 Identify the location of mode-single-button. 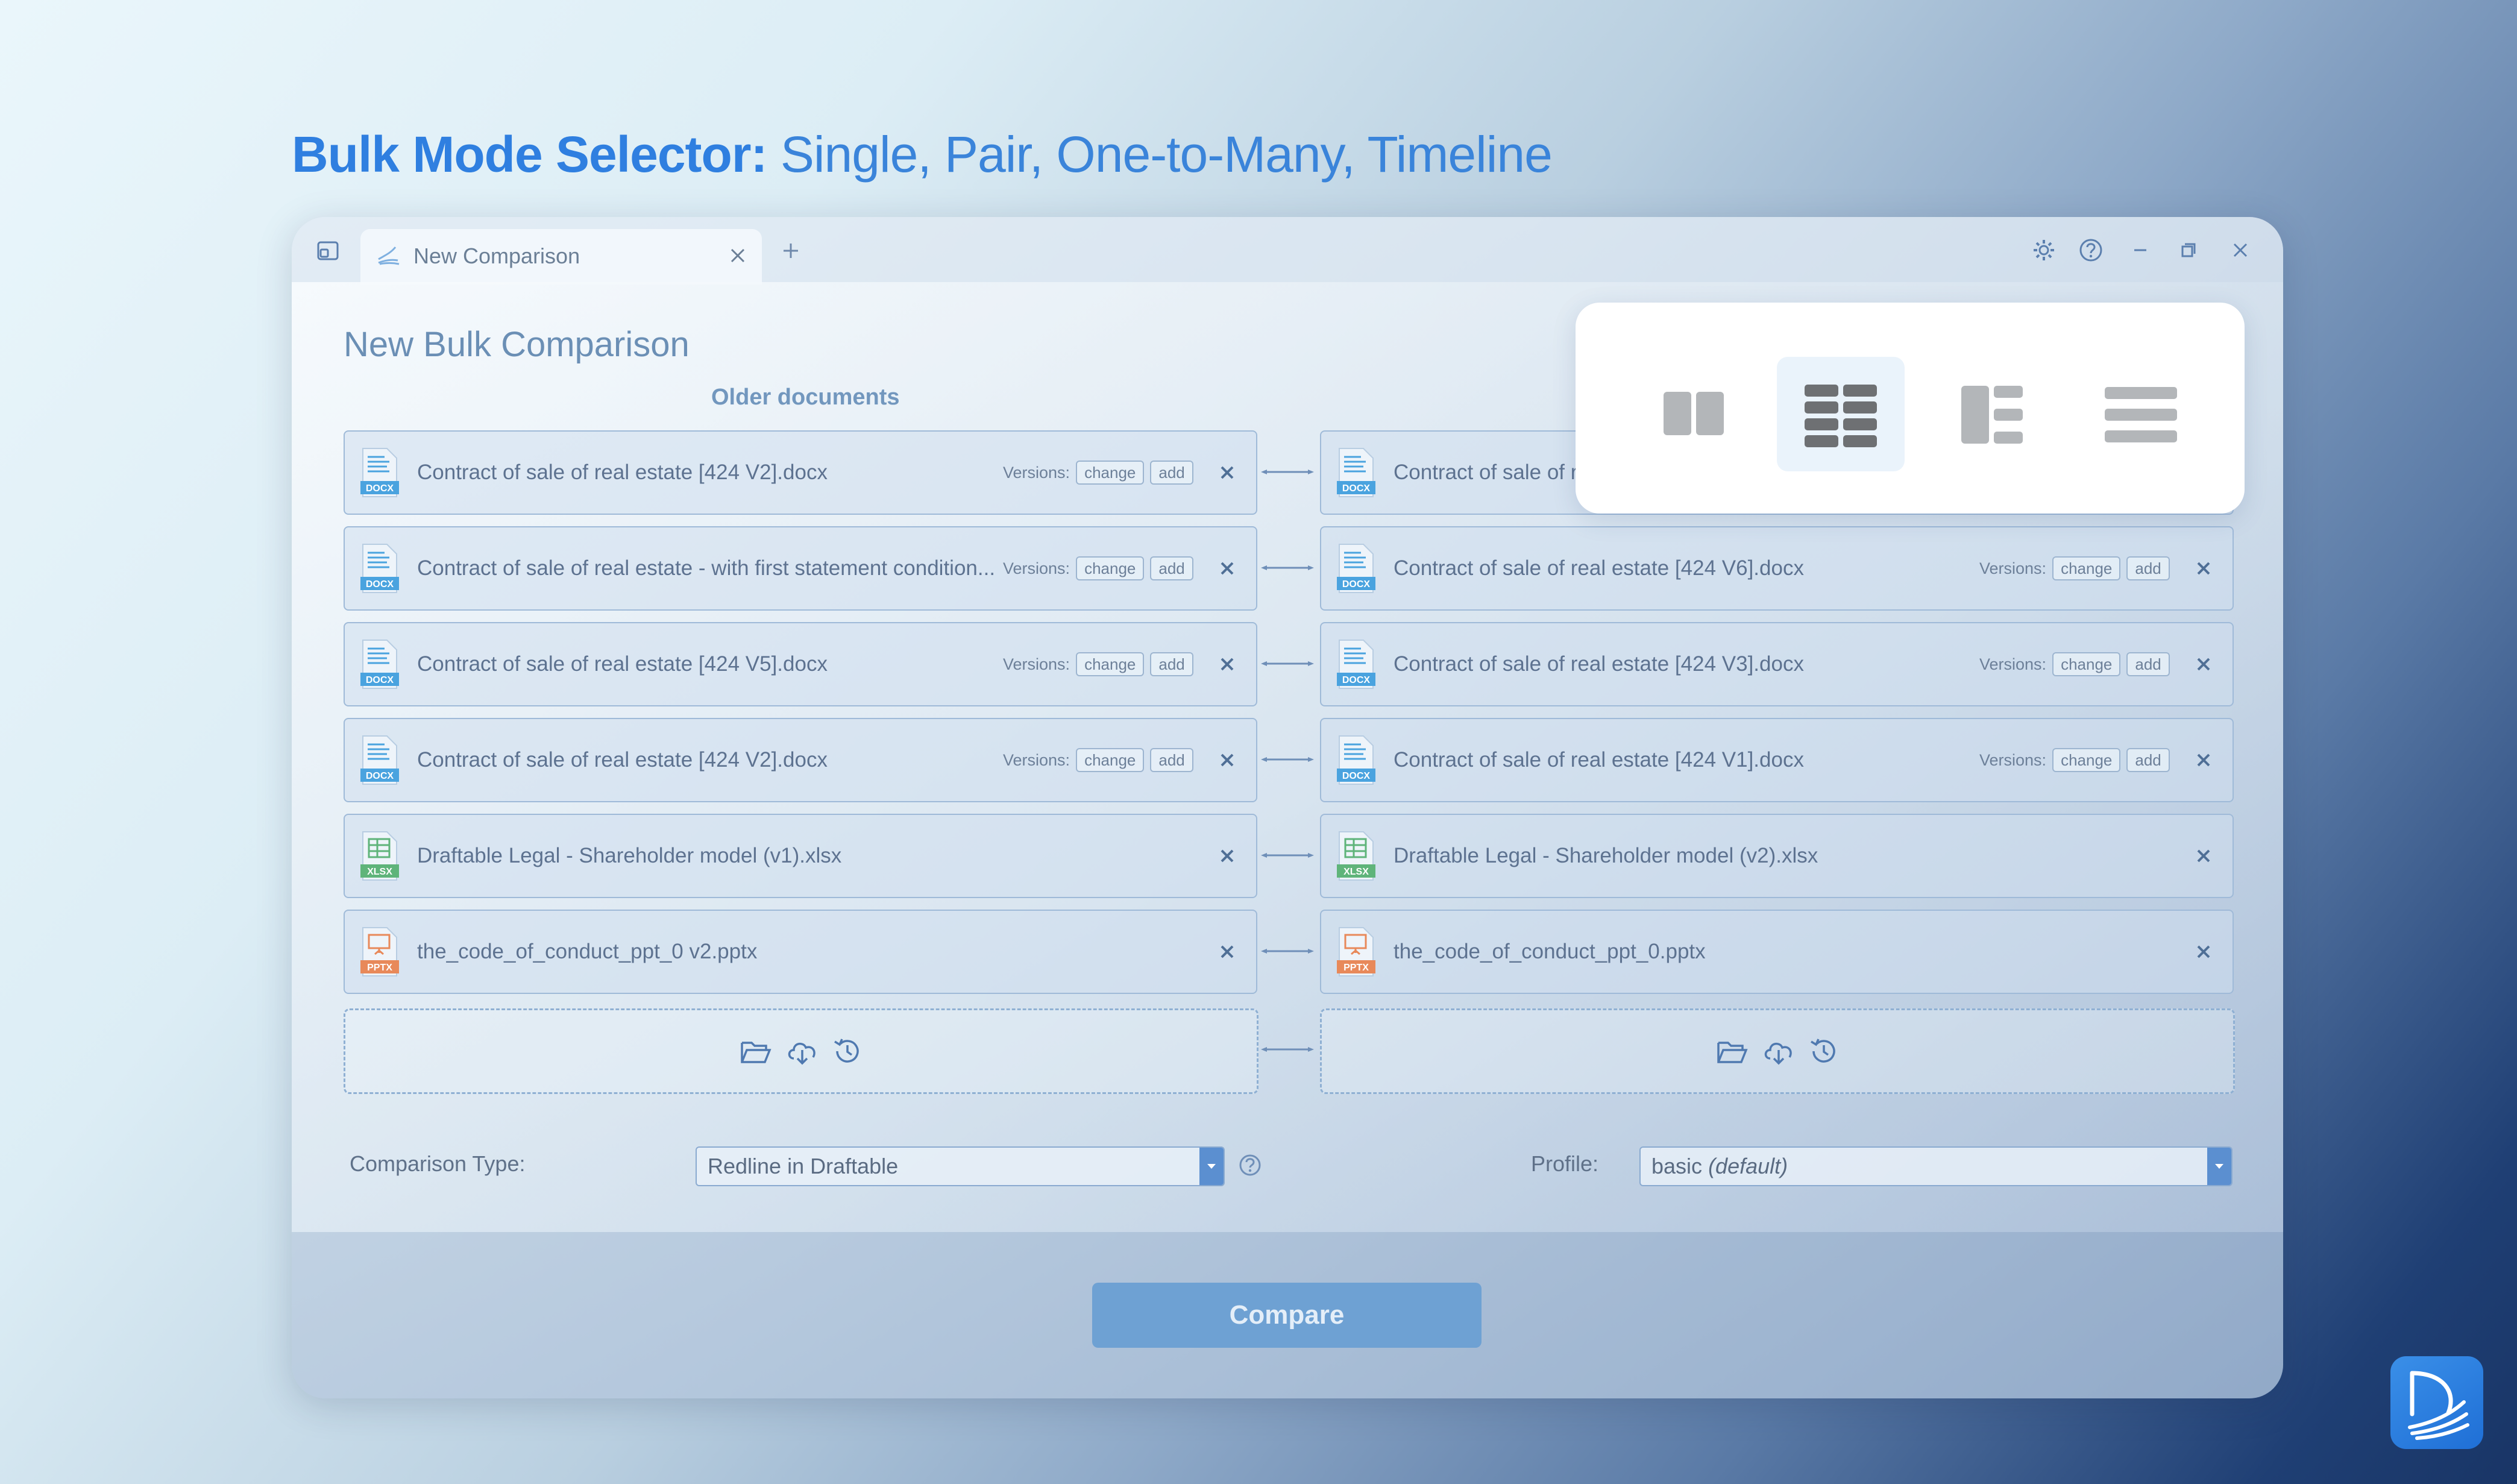
(1694, 414).